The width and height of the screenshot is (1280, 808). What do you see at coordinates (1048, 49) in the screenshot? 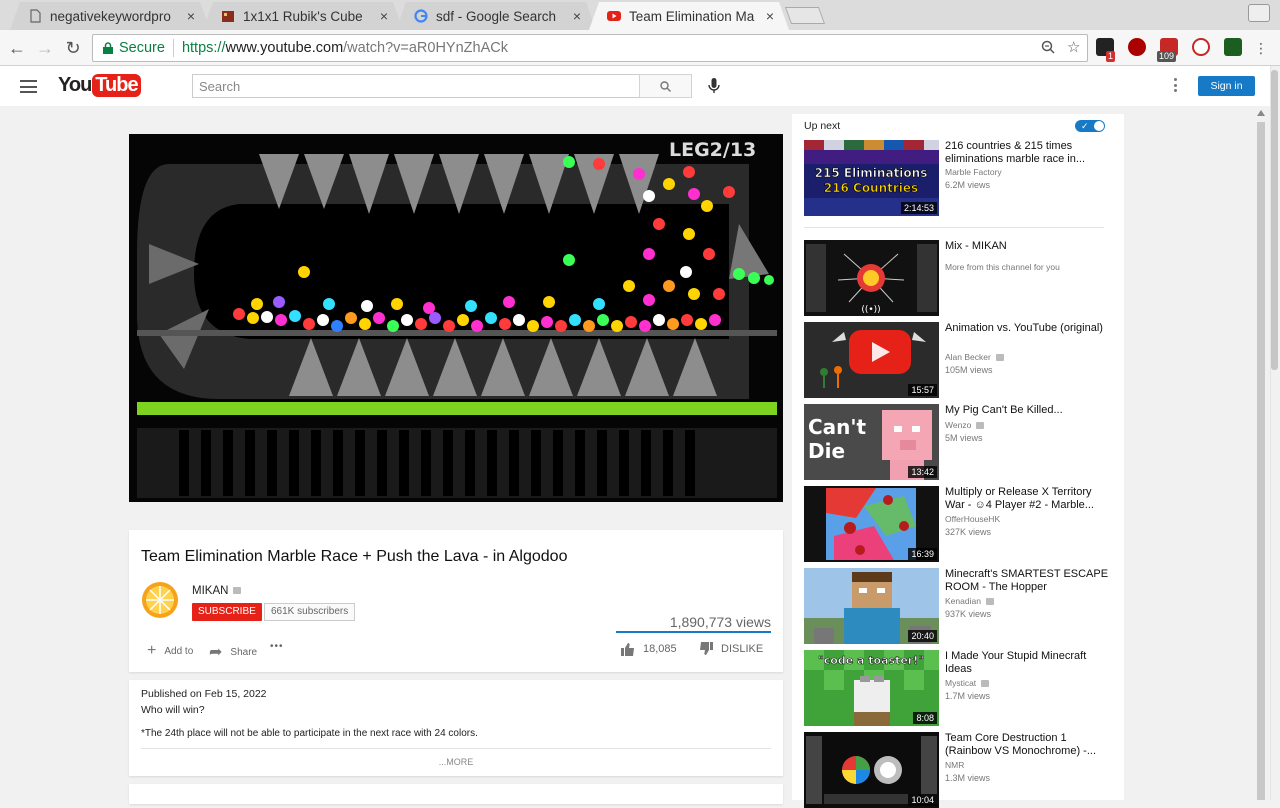
I see `zoom-icon` at bounding box center [1048, 49].